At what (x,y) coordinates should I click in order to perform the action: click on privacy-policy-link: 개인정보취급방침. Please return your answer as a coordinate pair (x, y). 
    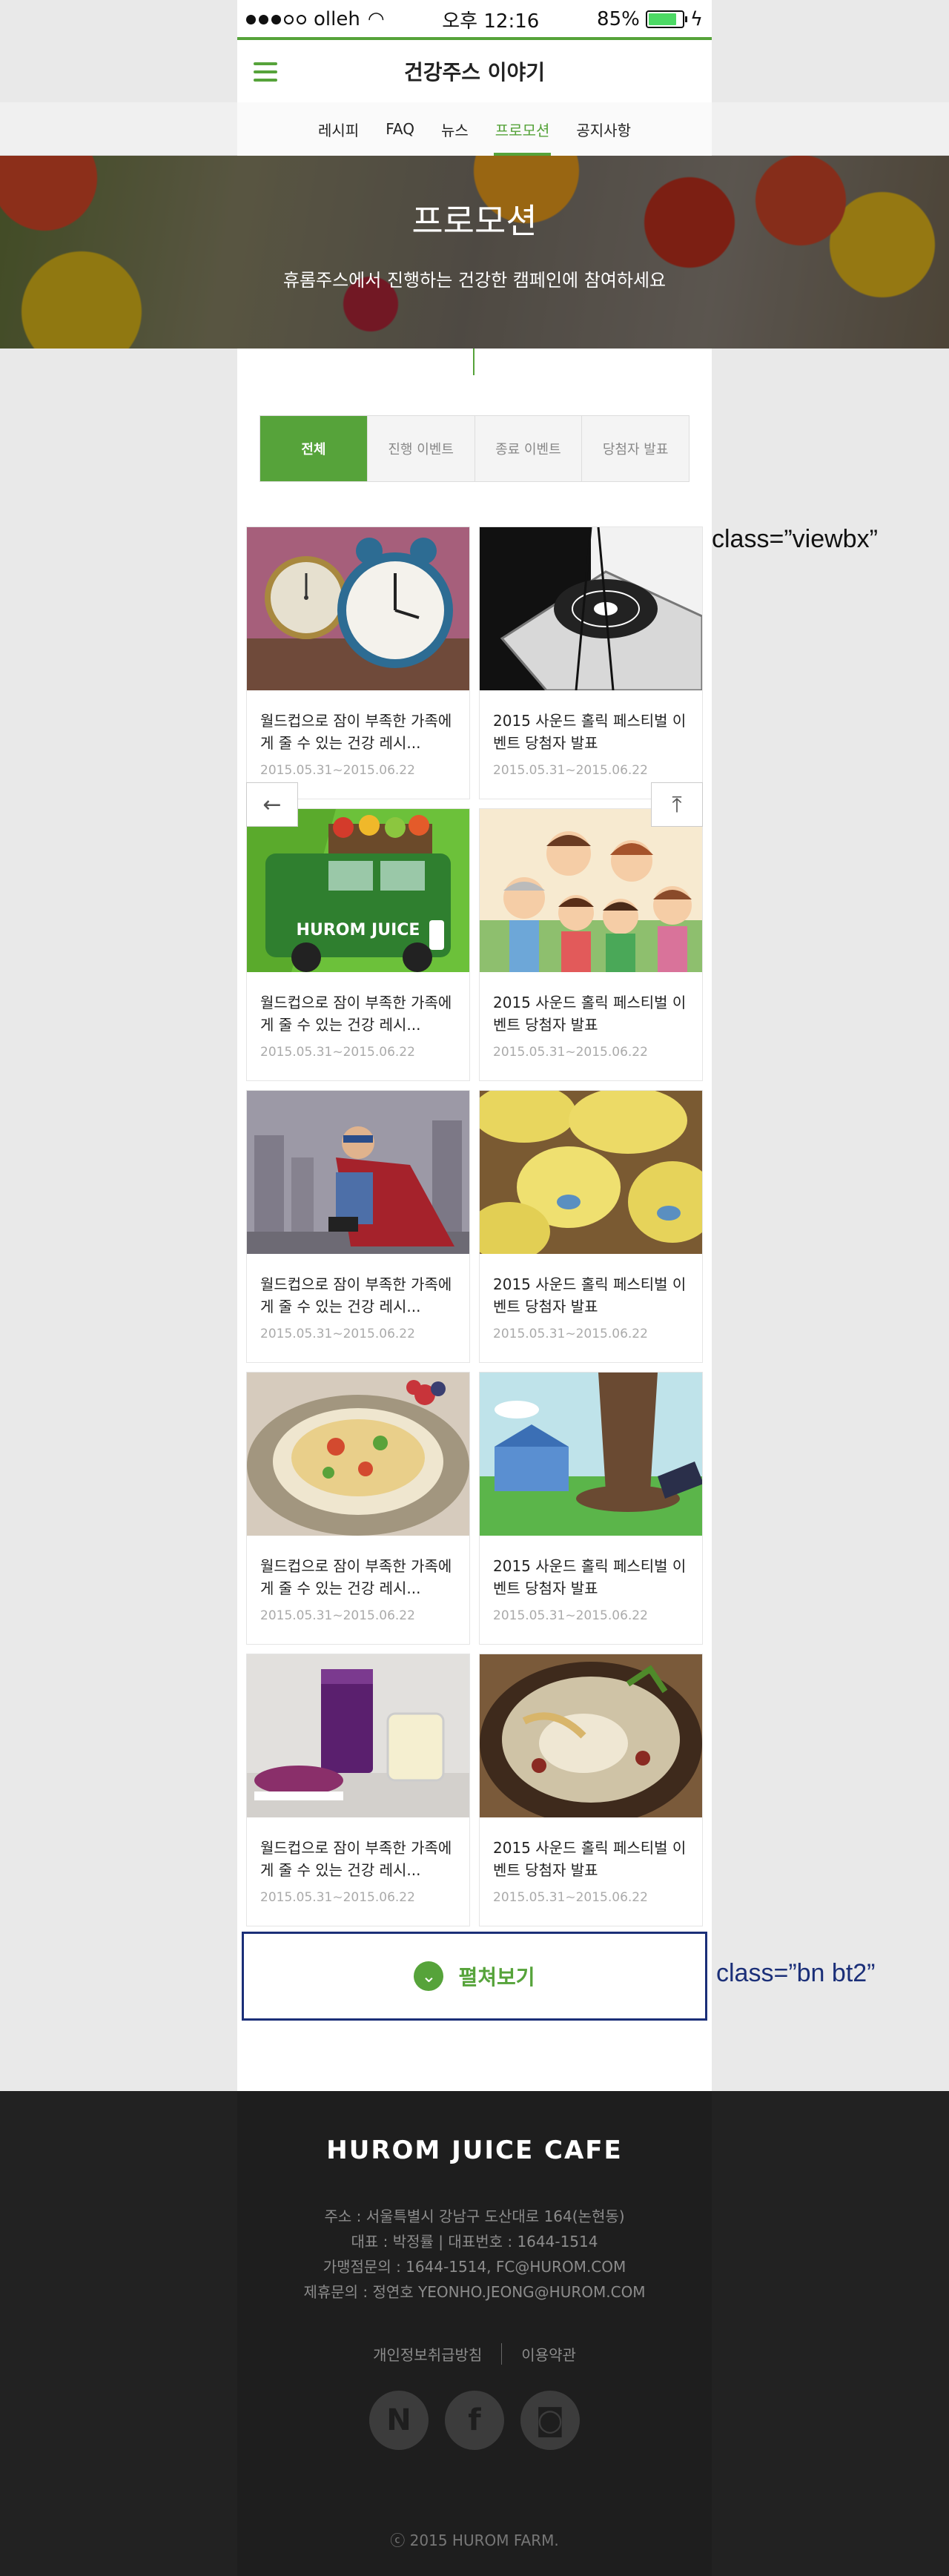
    Looking at the image, I should click on (428, 2354).